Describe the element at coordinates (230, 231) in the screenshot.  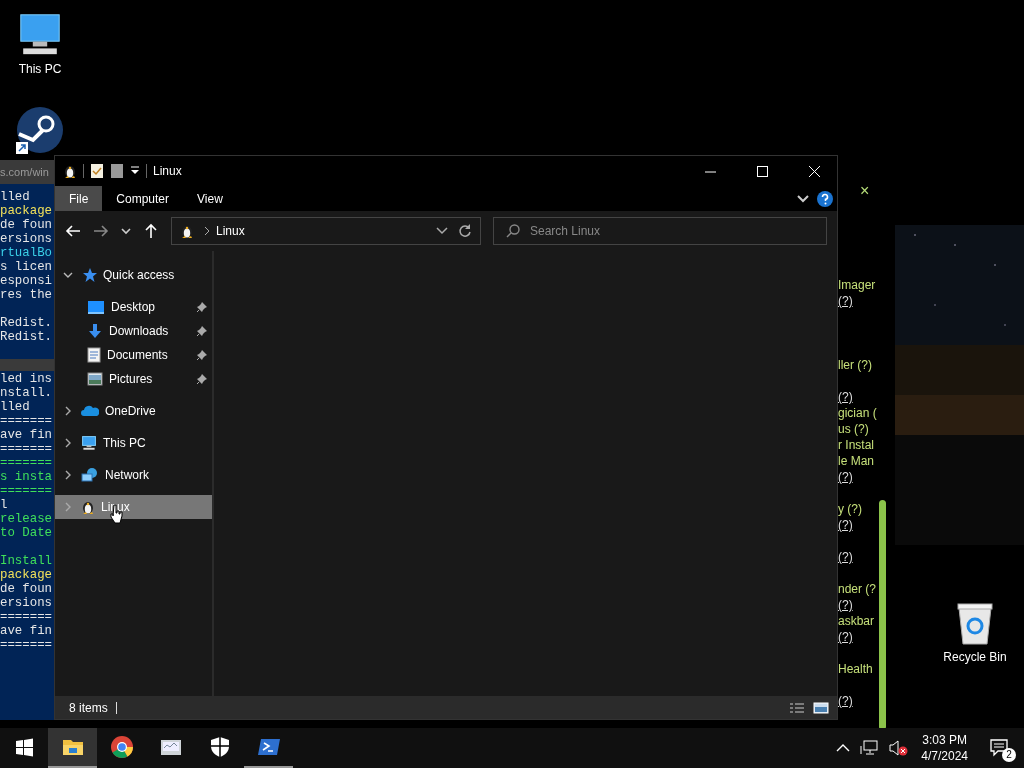
I see `address-path: Linux` at that location.